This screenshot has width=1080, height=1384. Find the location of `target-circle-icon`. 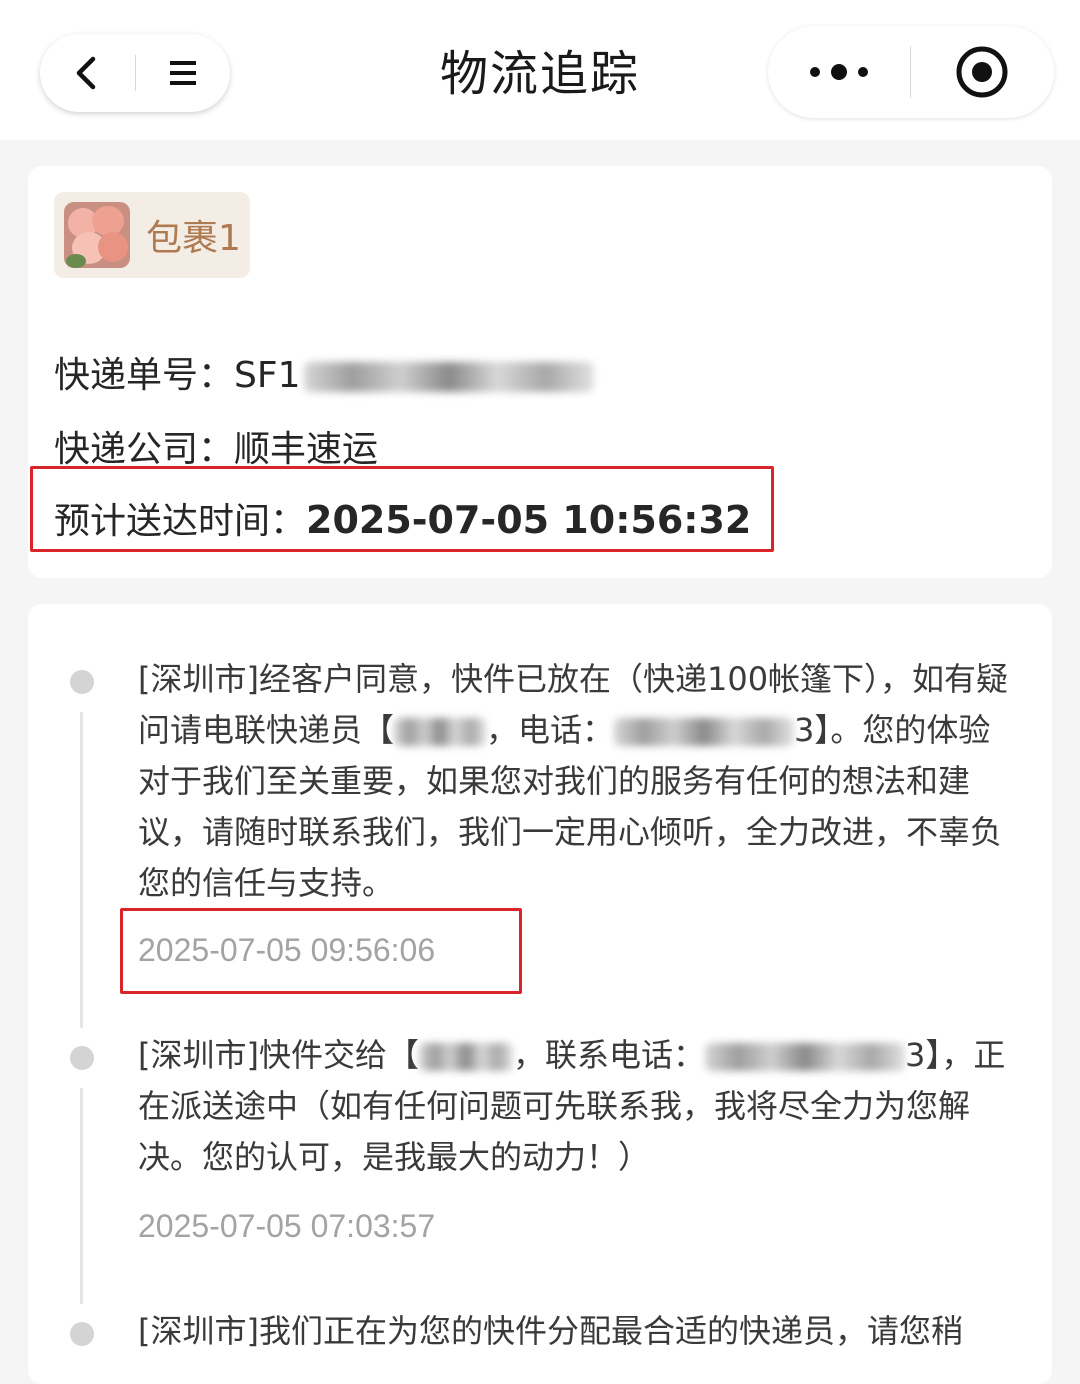

target-circle-icon is located at coordinates (982, 72).